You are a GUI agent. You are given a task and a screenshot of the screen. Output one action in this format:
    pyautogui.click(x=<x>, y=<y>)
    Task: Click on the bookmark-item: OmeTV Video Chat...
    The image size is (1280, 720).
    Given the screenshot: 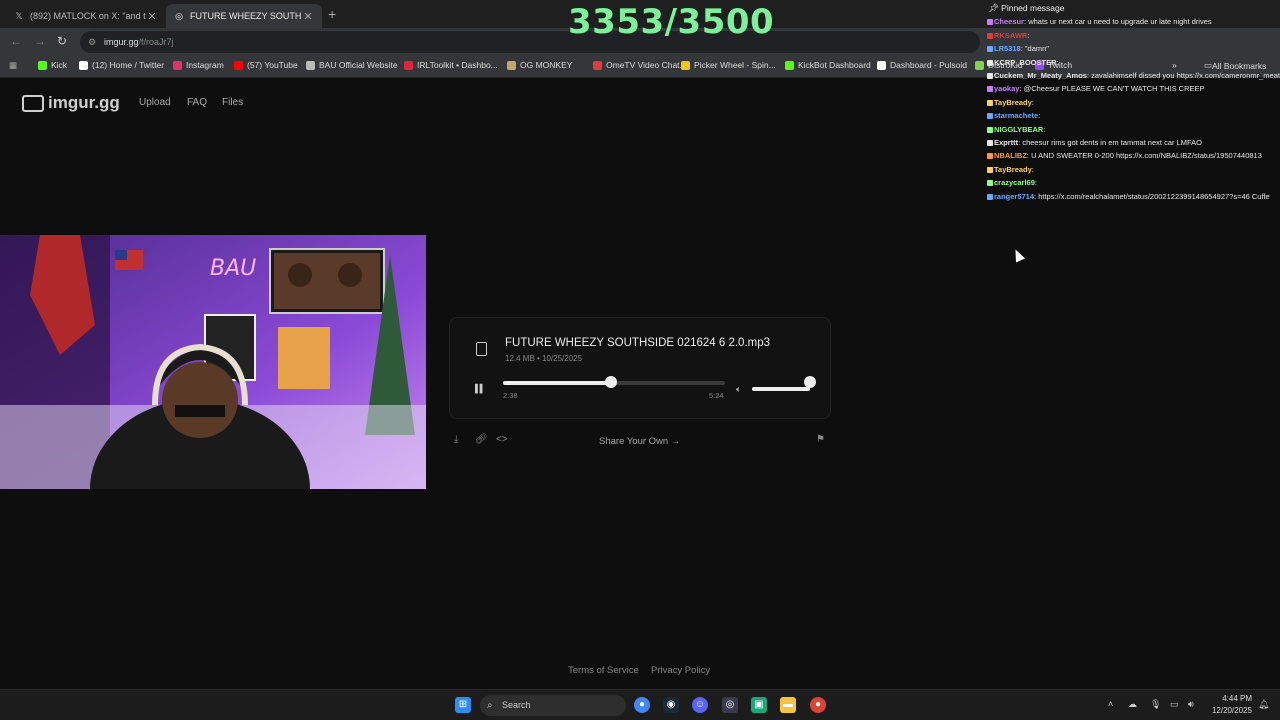 What is the action you would take?
    pyautogui.click(x=640, y=65)
    